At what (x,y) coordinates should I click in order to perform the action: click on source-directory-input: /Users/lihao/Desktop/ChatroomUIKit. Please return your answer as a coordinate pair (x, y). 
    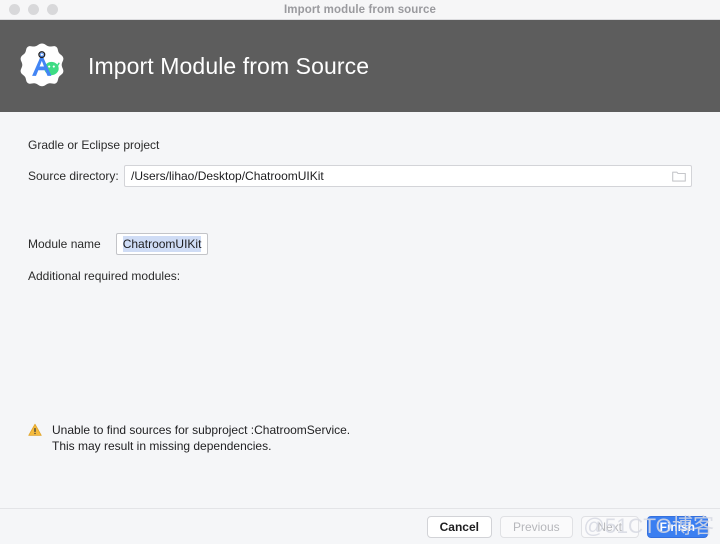
    Looking at the image, I should click on (408, 176).